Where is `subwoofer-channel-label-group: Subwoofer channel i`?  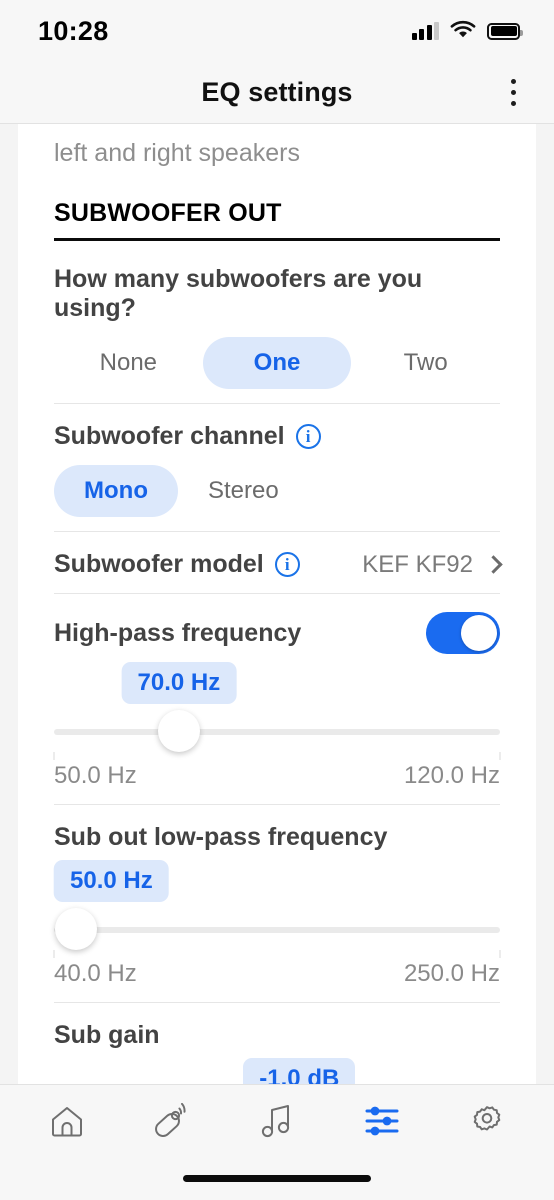
subwoofer-channel-label-group: Subwoofer channel i is located at coordinates (277, 436).